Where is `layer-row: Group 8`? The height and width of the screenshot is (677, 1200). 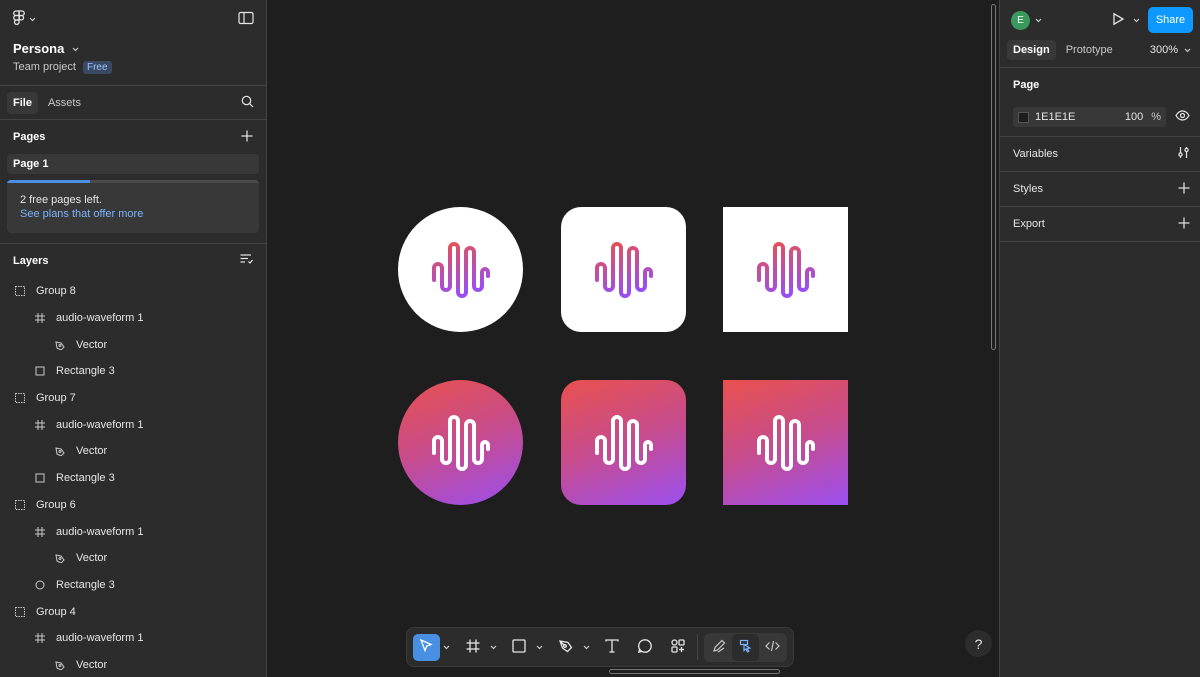
layer-row: Group 8 is located at coordinates (133, 291).